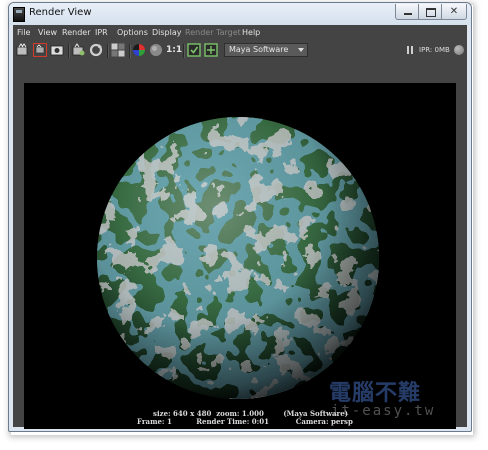 Image resolution: width=488 pixels, height=450 pixels. What do you see at coordinates (60, 12) in the screenshot?
I see `window-title: Render View` at bounding box center [60, 12].